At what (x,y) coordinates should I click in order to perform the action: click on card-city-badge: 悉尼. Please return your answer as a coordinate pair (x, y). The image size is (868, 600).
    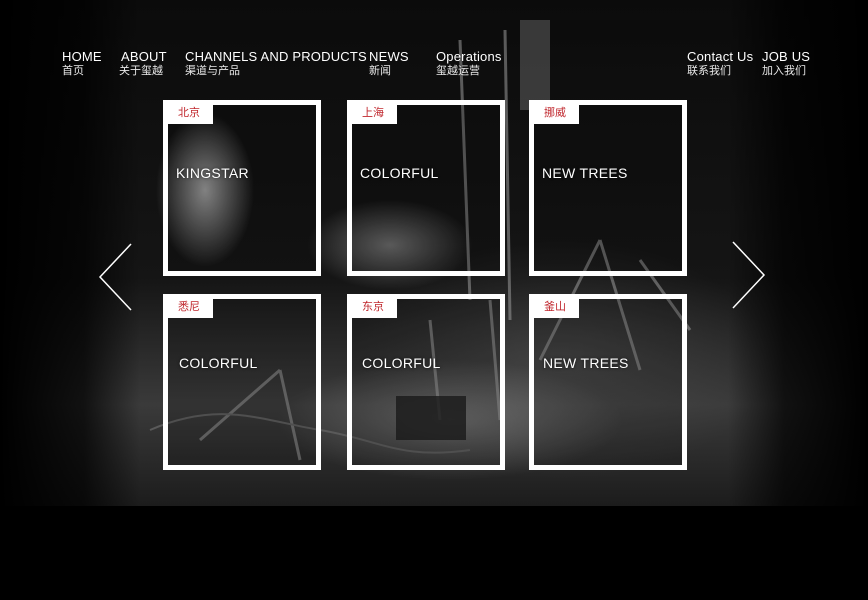
    Looking at the image, I should click on (190, 308).